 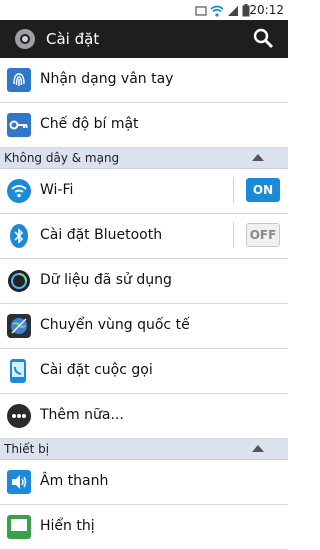 What do you see at coordinates (18, 371) in the screenshot?
I see `phone-icon` at bounding box center [18, 371].